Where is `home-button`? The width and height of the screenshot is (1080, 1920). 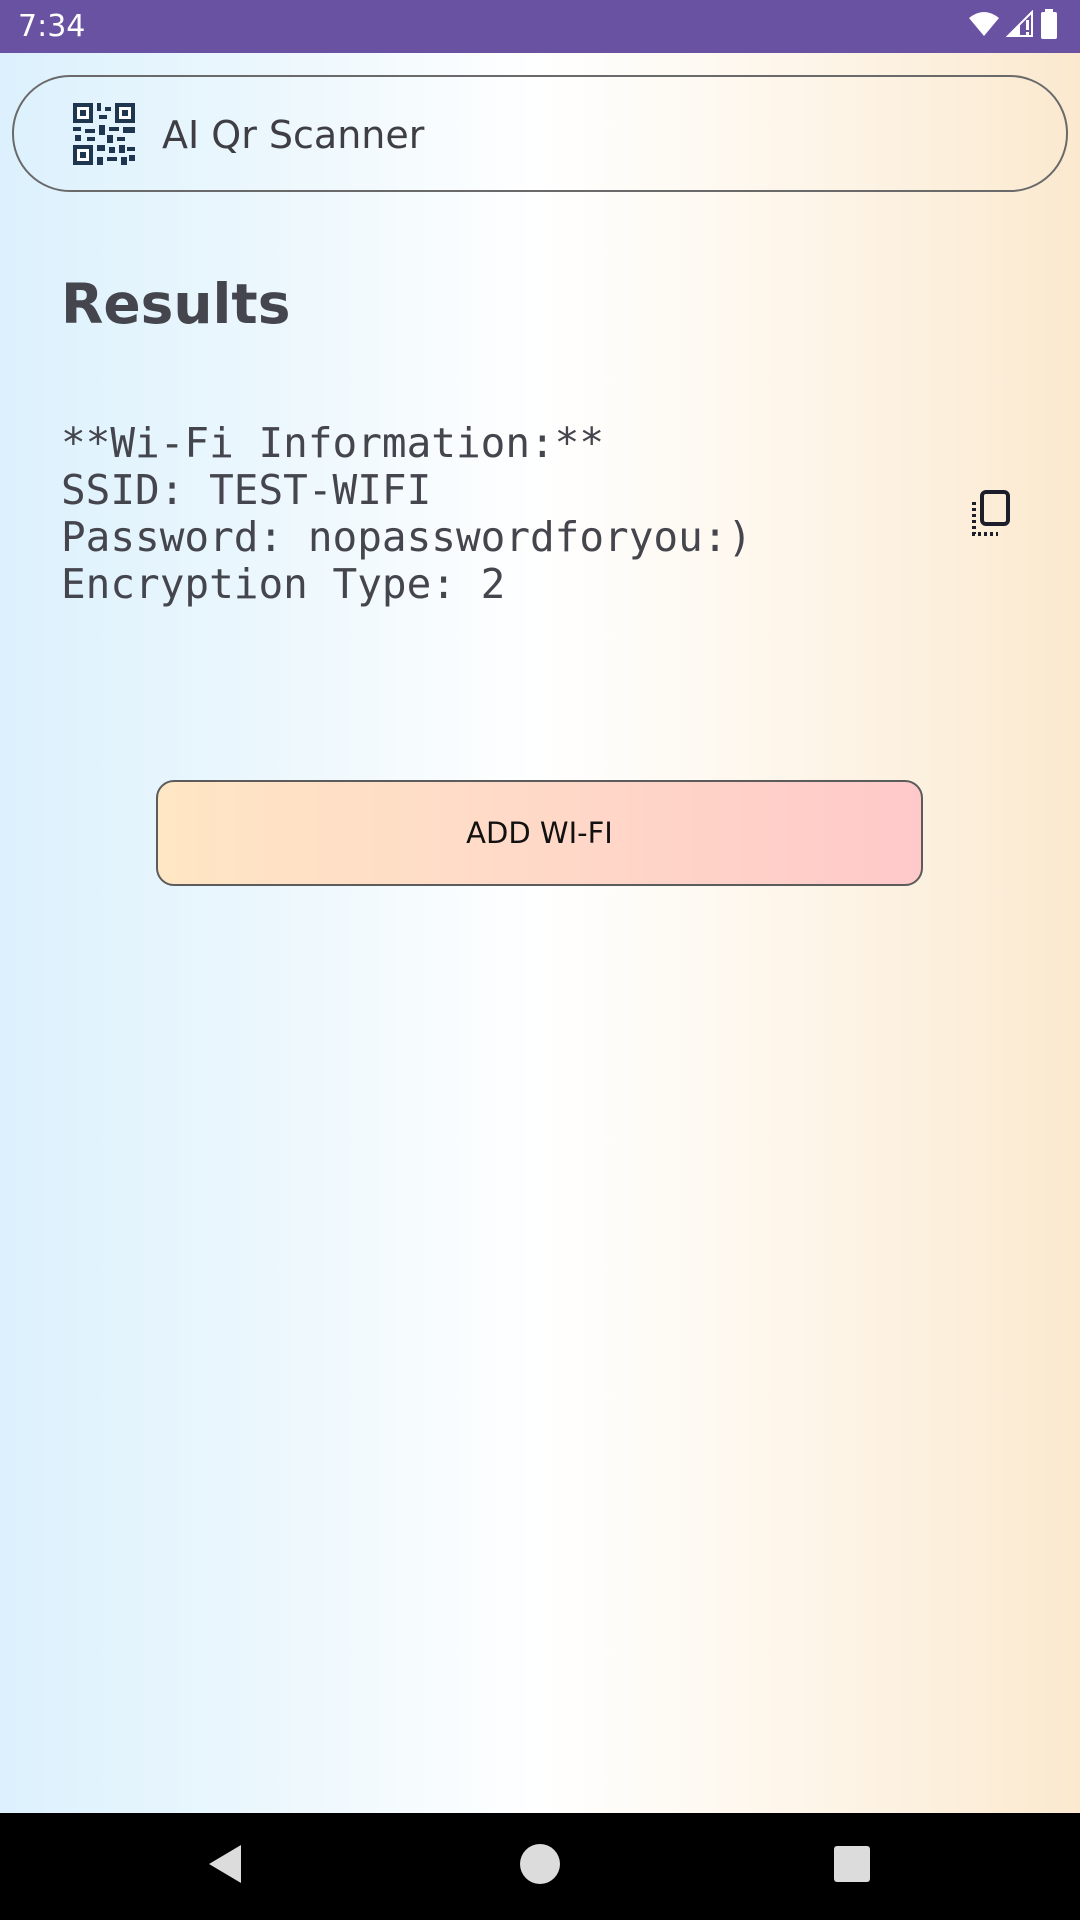
home-button is located at coordinates (540, 1866).